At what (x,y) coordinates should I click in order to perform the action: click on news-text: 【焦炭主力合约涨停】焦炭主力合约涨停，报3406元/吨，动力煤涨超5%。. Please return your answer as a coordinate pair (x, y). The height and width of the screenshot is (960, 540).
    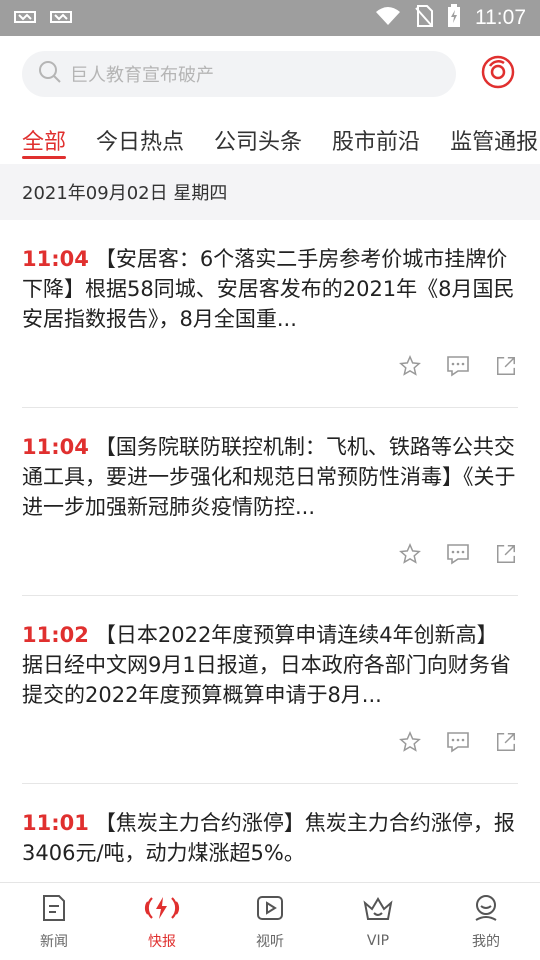
    Looking at the image, I should click on (268, 838).